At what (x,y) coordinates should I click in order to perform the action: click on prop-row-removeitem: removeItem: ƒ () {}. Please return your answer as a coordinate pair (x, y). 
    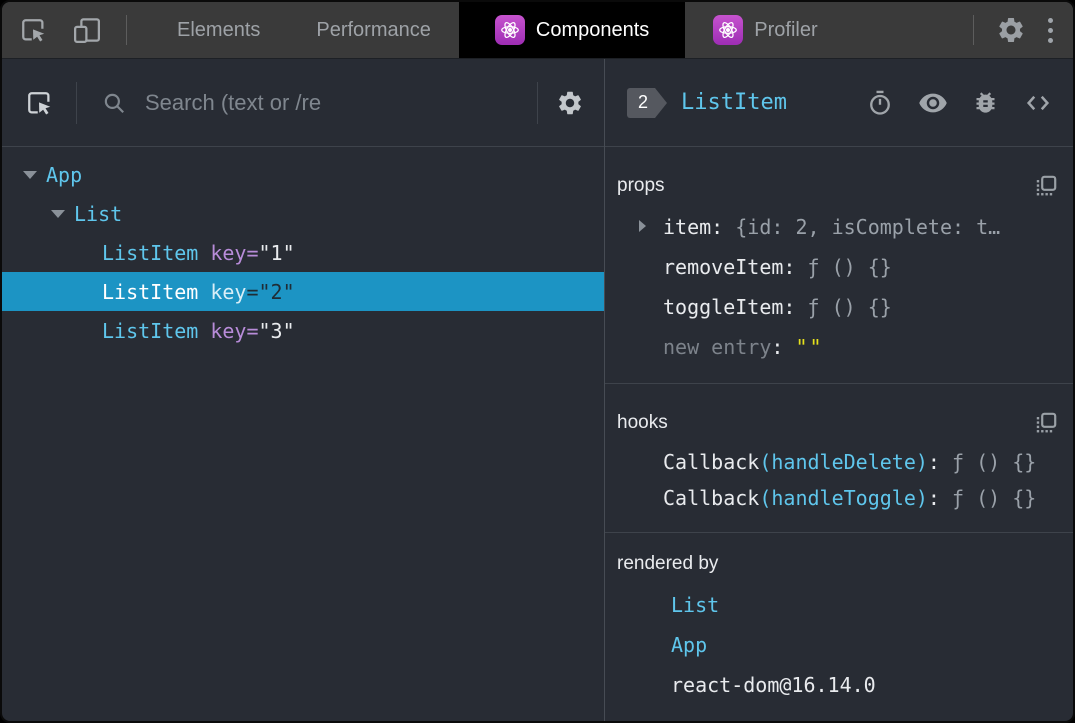
    Looking at the image, I should click on (838, 267).